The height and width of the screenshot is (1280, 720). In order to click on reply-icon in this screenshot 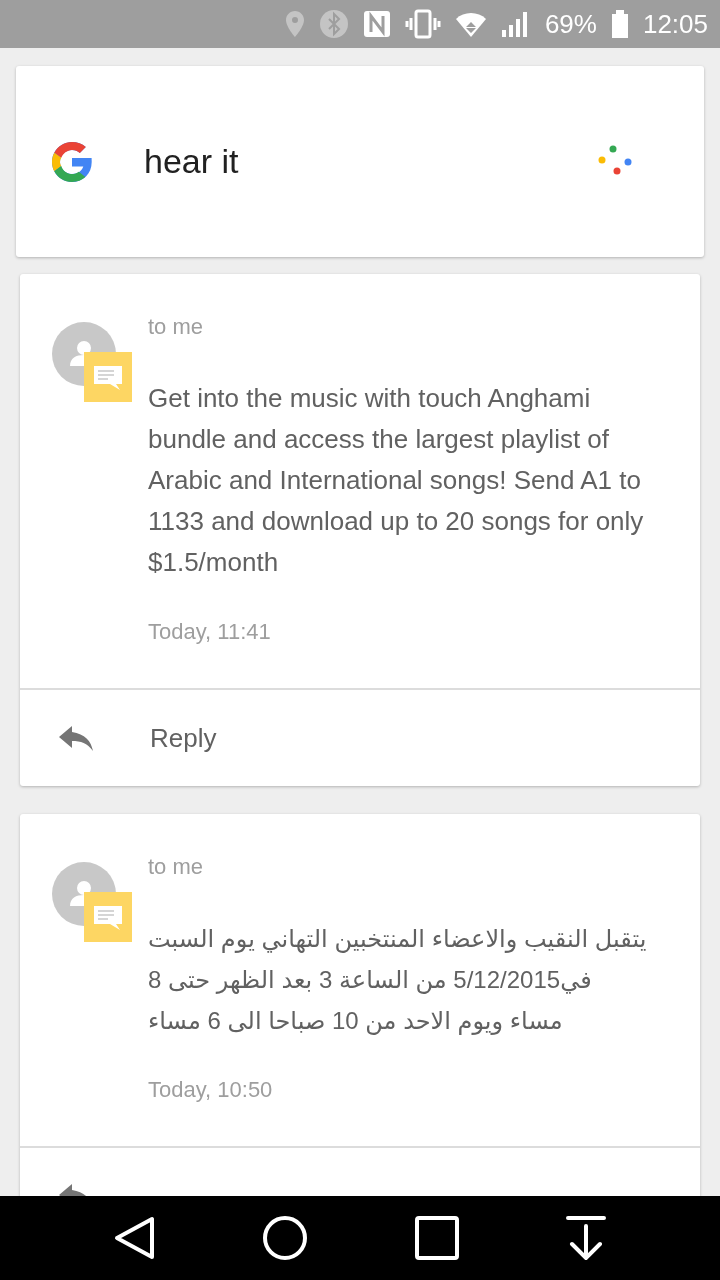, I will do `click(76, 738)`.